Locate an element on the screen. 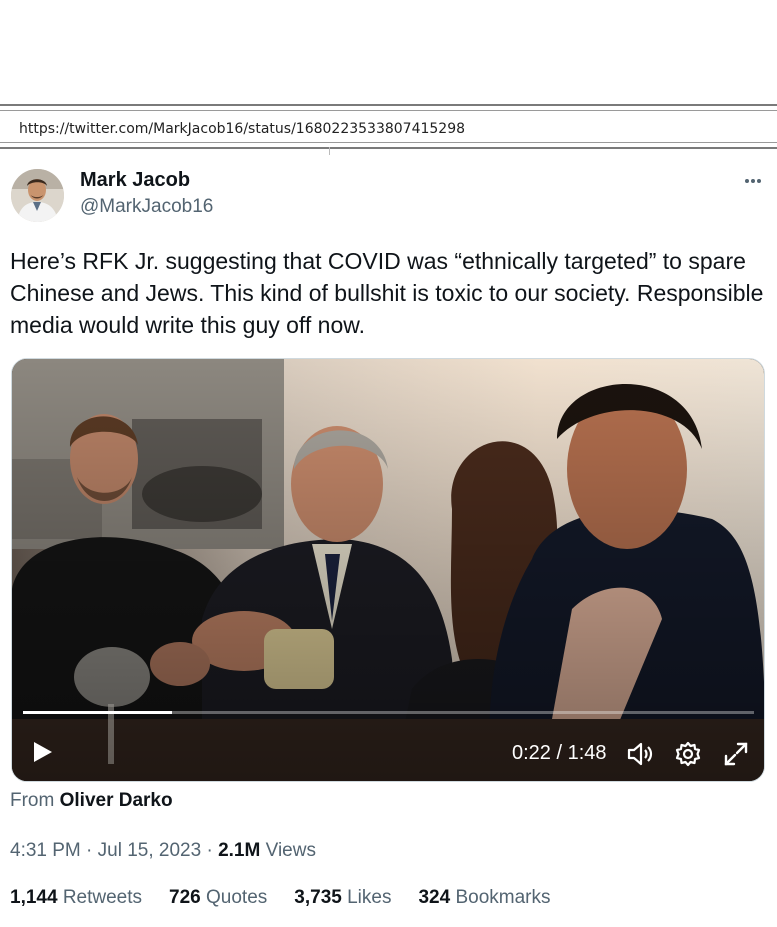 The image size is (777, 927). quotes-label: Quotes is located at coordinates (237, 897).